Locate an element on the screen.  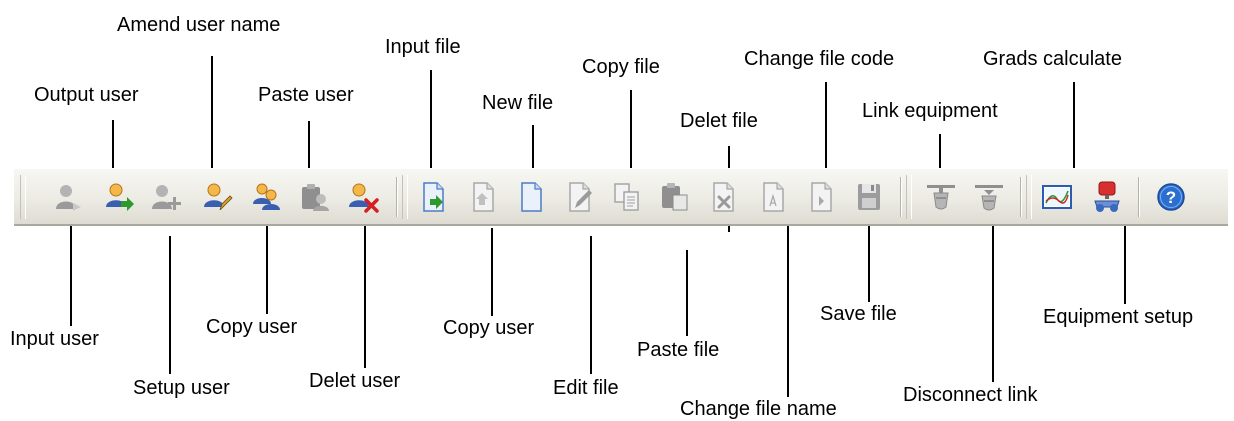
callout-amend-user-name: Amend user name is located at coordinates (199, 25).